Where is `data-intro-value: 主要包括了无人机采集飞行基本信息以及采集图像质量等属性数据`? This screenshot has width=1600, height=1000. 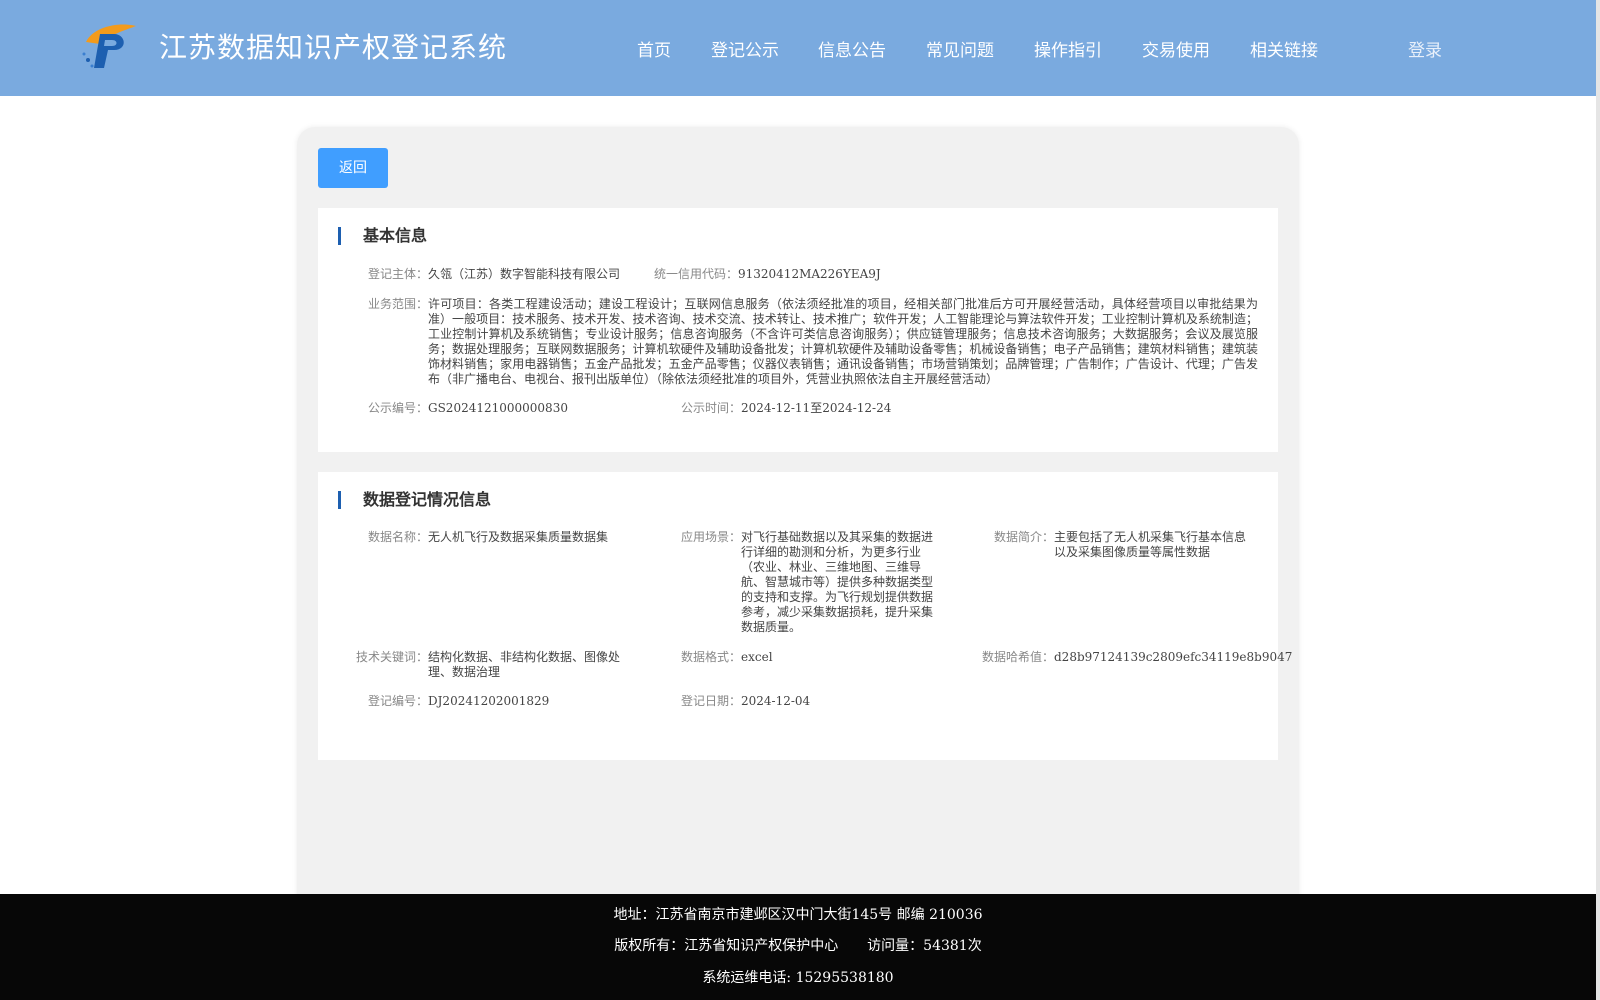
data-intro-value: 主要包括了无人机采集飞行基本信息以及采集图像质量等属性数据 is located at coordinates (1150, 544).